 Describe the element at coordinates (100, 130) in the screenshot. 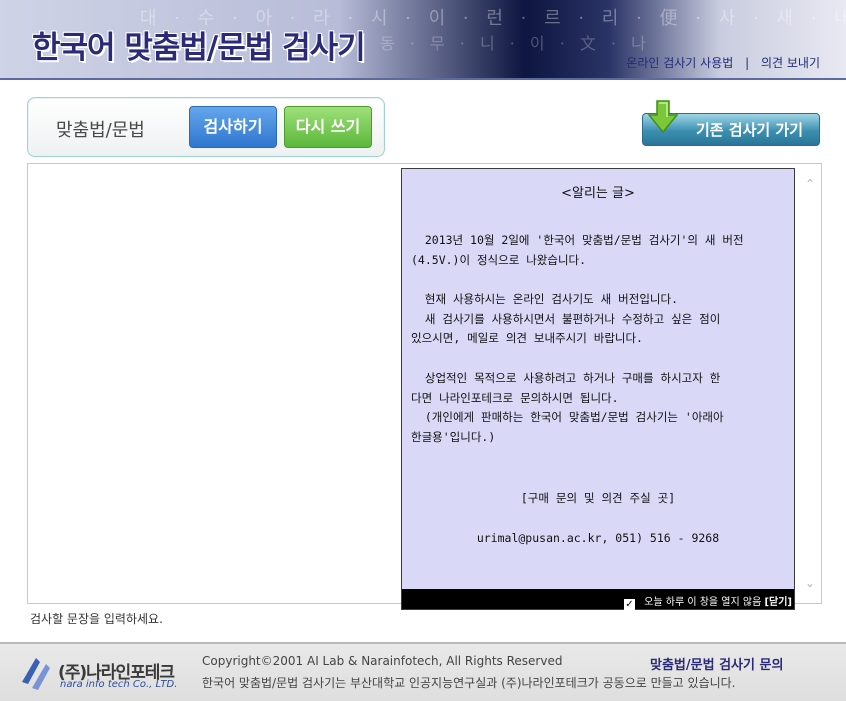

I see `mode-label: 맞춤법/문법` at that location.